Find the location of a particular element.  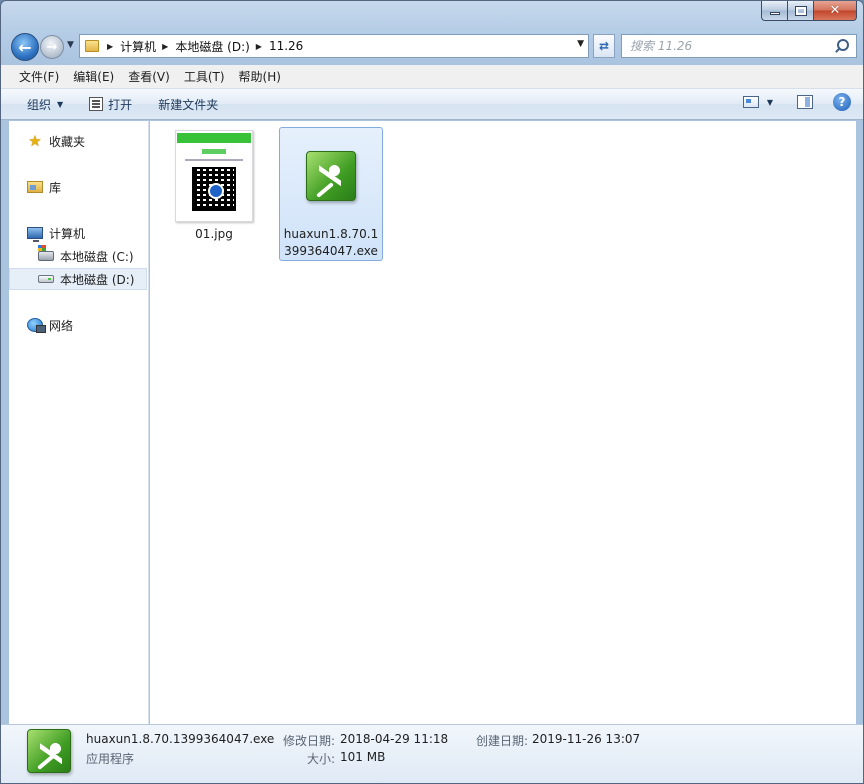

search-icon is located at coordinates (843, 46).